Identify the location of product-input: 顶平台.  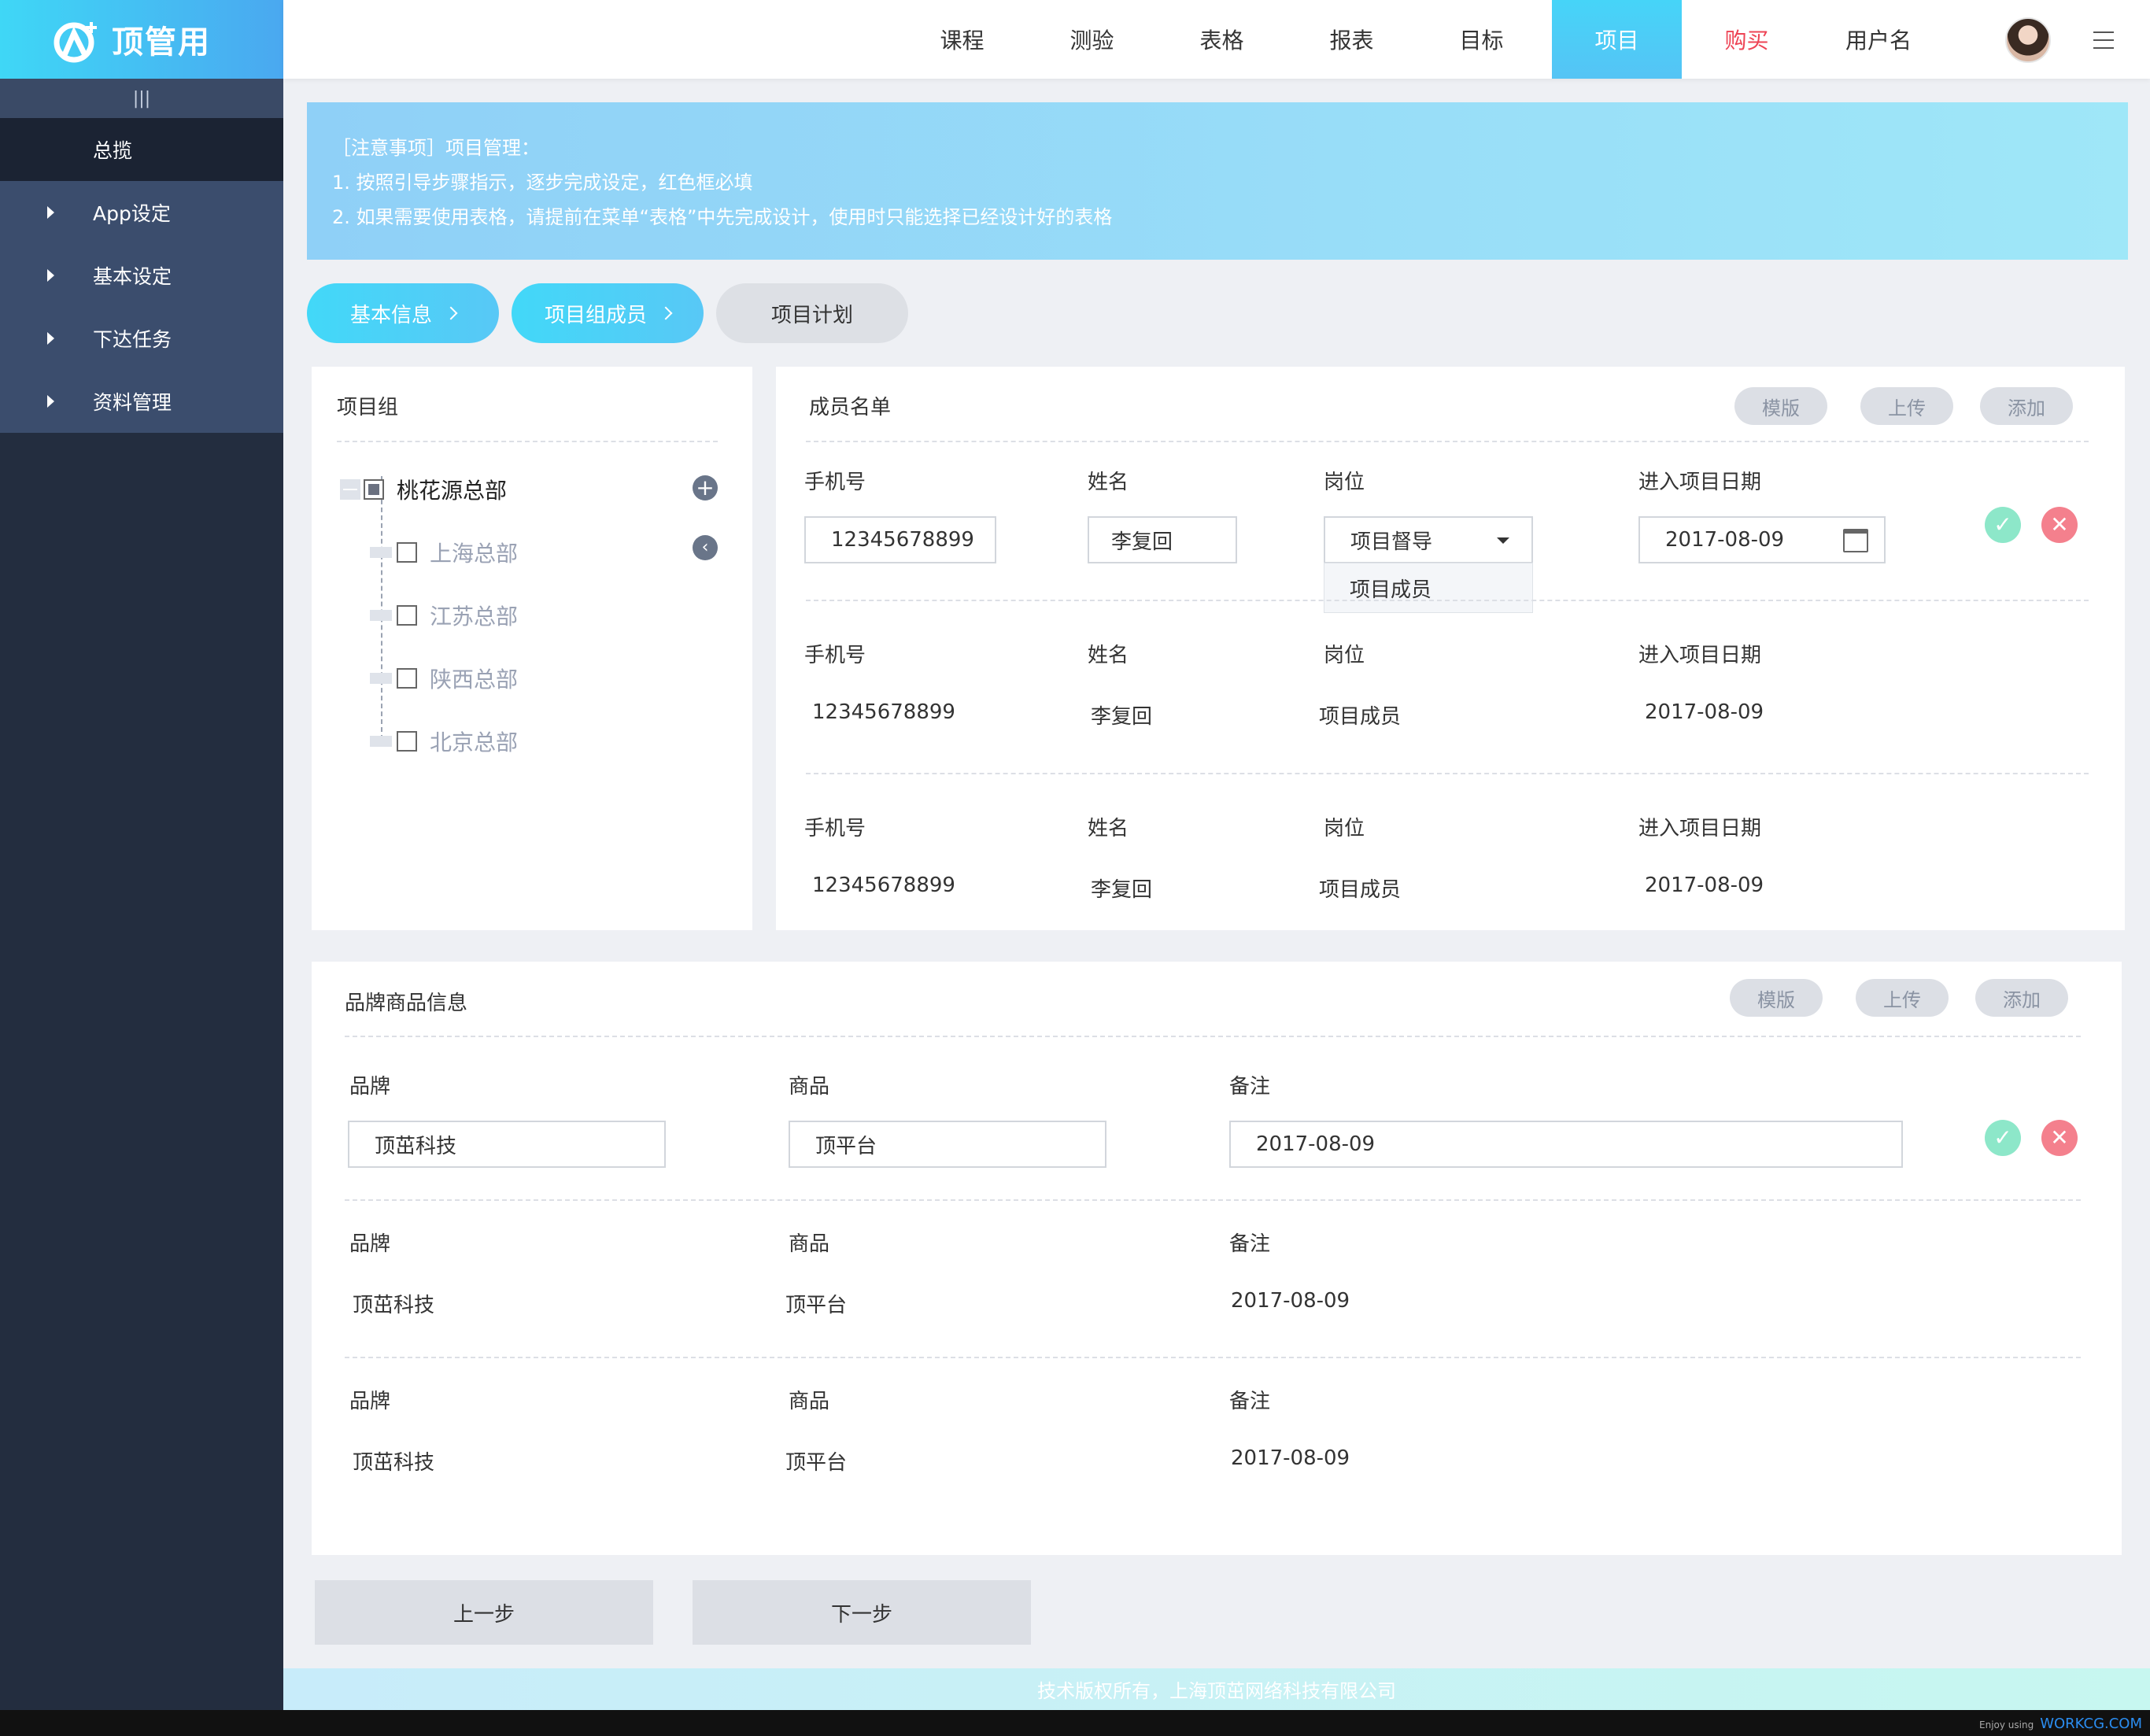
(948, 1144).